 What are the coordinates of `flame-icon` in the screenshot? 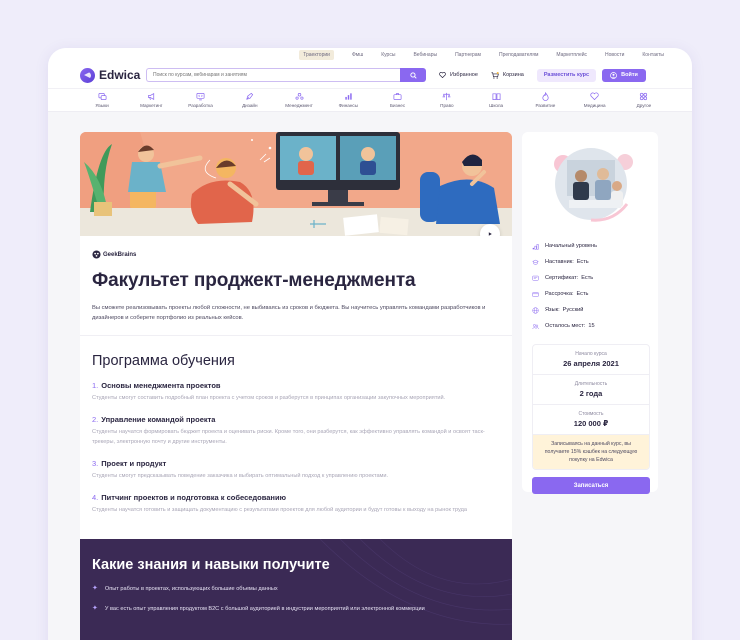 It's located at (545, 96).